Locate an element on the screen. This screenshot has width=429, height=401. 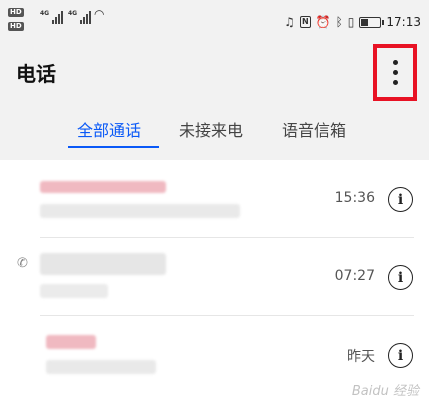
bluetooth-icon: ᛒ is located at coordinates (339, 22).